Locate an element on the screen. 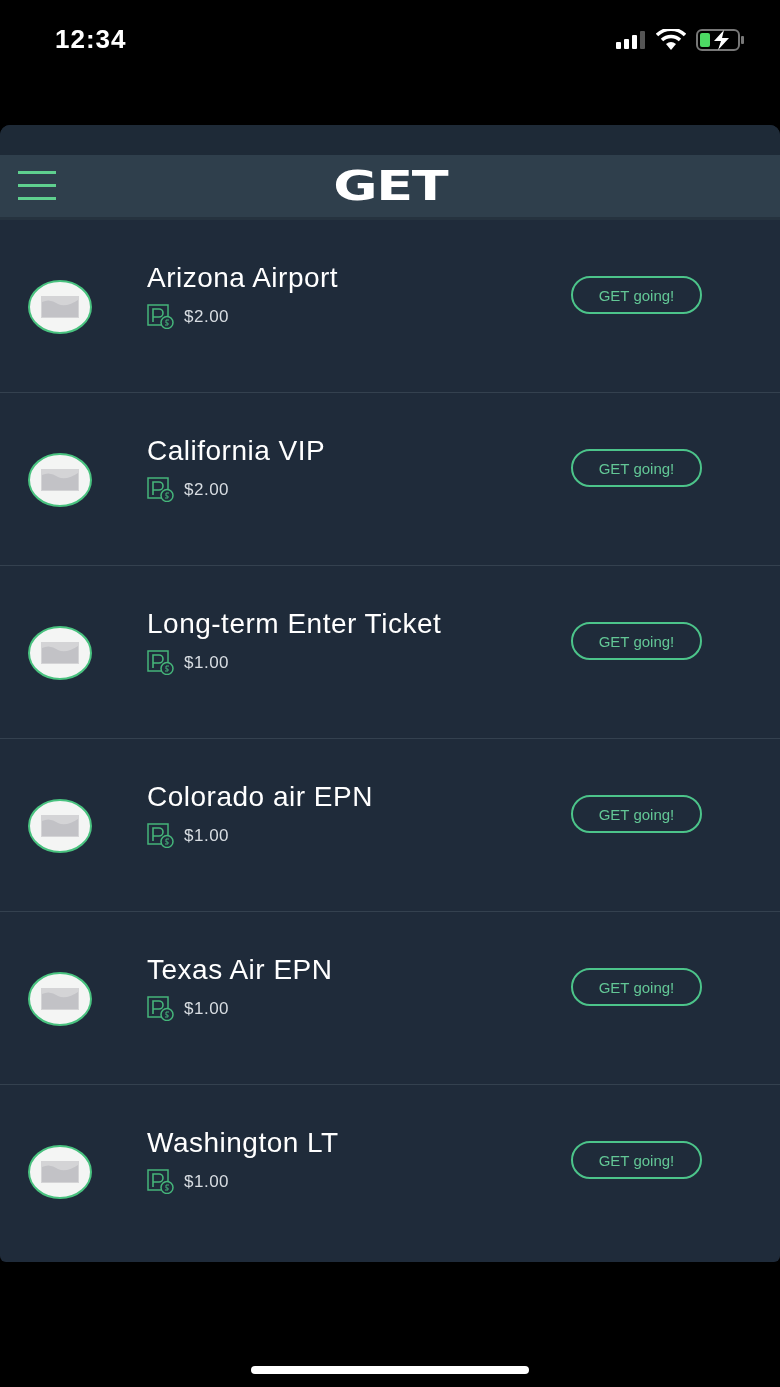 The image size is (780, 1387). item-title: California VIP is located at coordinates (237, 451).